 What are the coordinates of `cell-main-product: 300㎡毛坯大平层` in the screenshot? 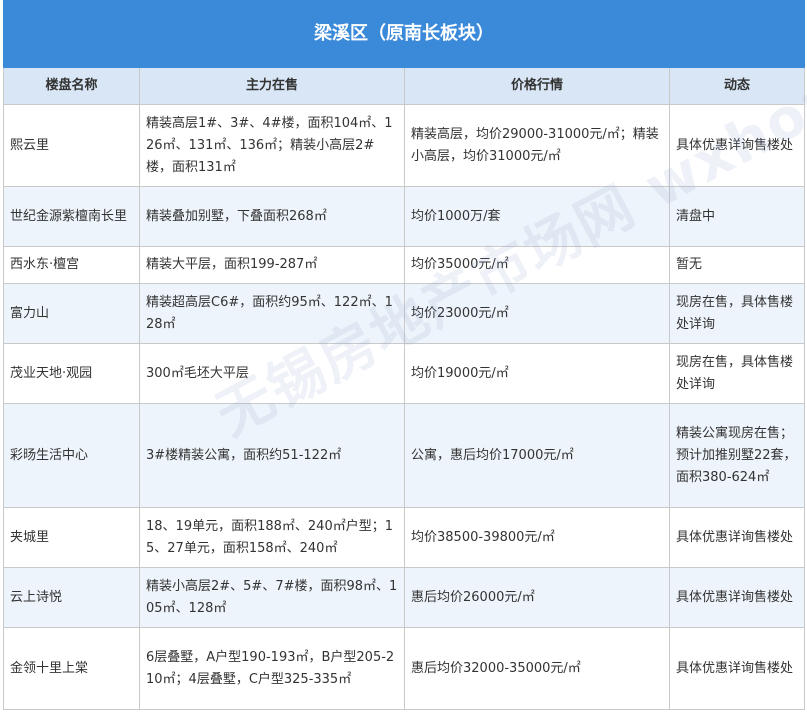 It's located at (272, 373).